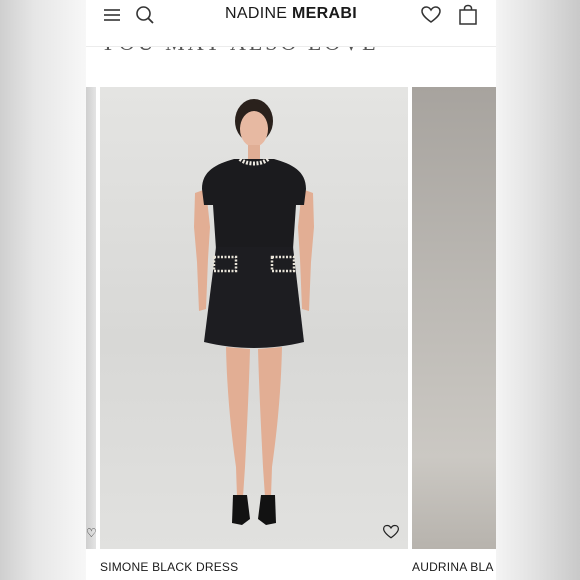  What do you see at coordinates (259, 13) in the screenshot?
I see `brand-name-light: NADINE` at bounding box center [259, 13].